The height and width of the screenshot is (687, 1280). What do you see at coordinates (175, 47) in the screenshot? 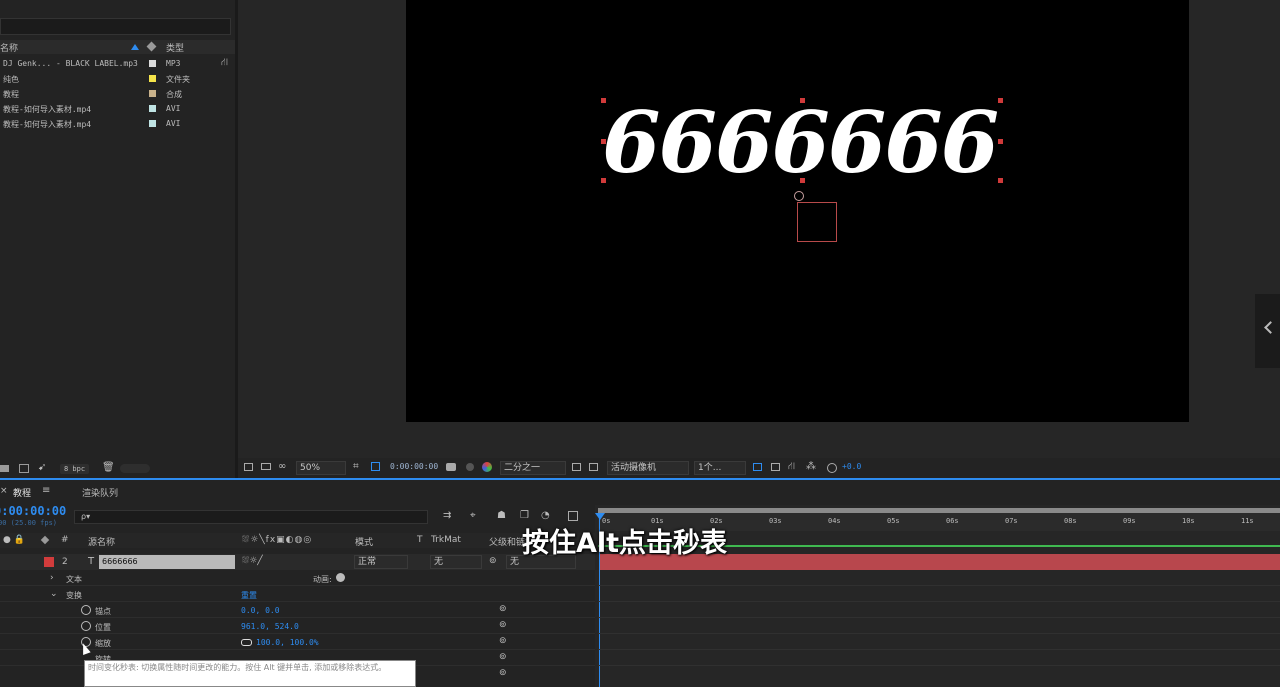
I see `project-header-type: 类型` at bounding box center [175, 47].